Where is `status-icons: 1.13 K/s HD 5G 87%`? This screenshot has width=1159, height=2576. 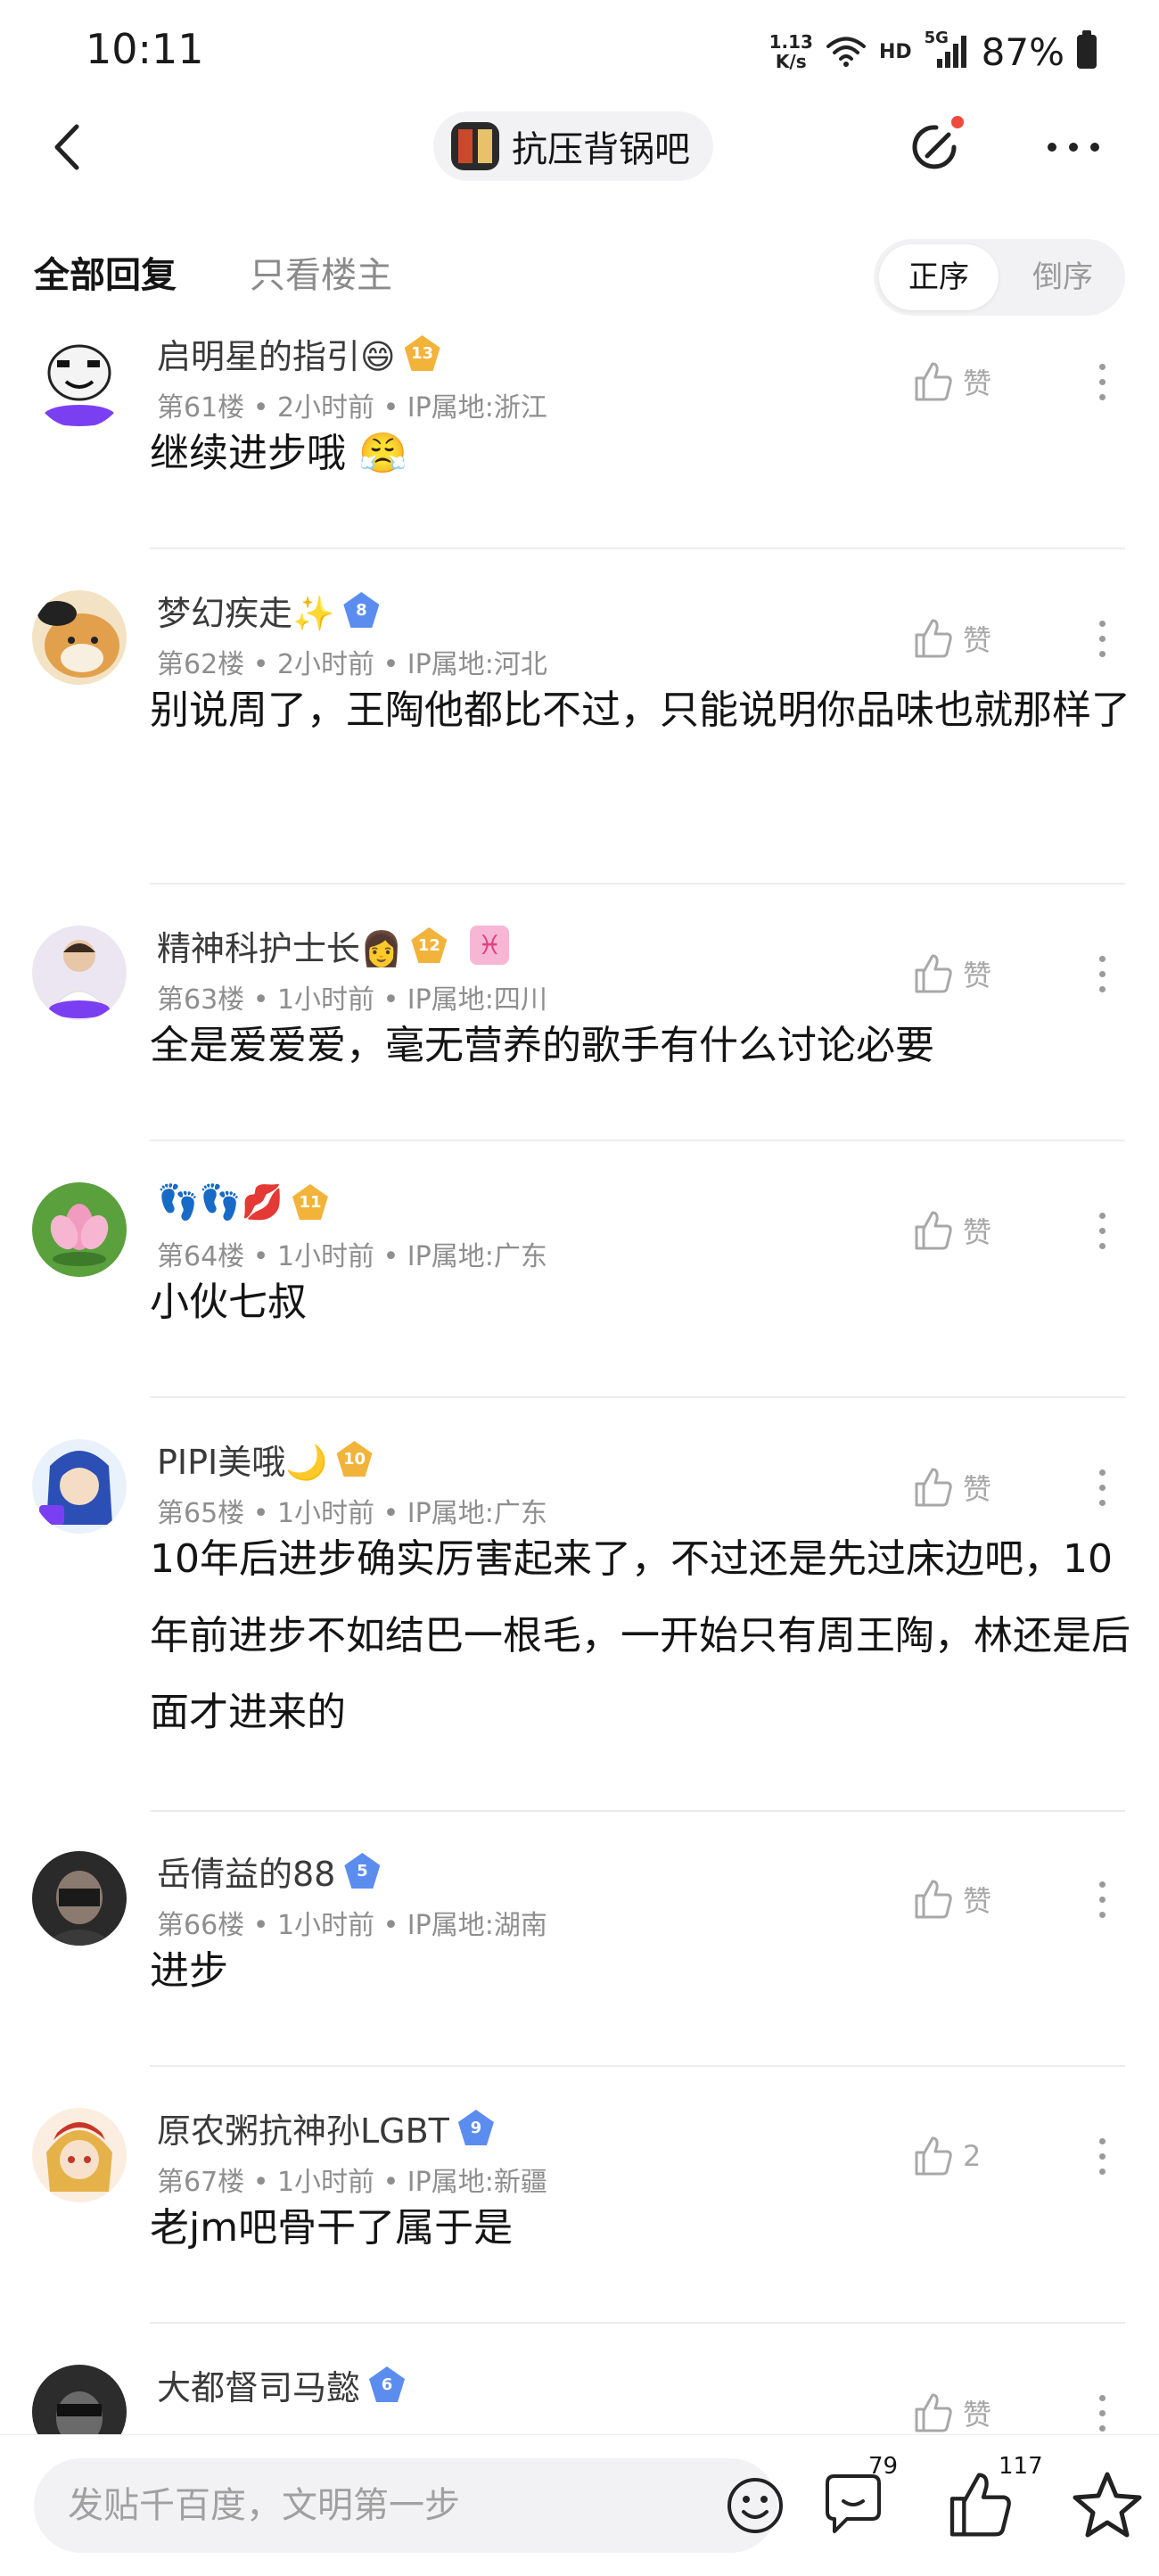
status-icons: 1.13 K/s HD 5G 87% is located at coordinates (933, 51).